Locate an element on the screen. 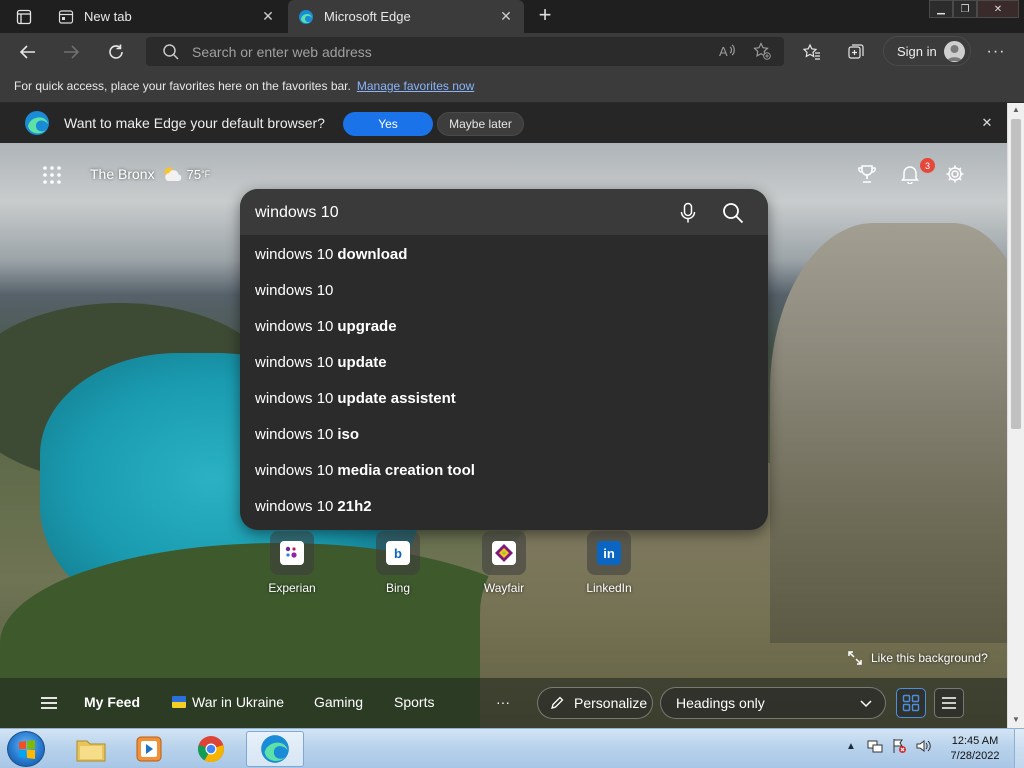 This screenshot has height=768, width=1024. search-suggestion: windows 10 download is located at coordinates (504, 254).